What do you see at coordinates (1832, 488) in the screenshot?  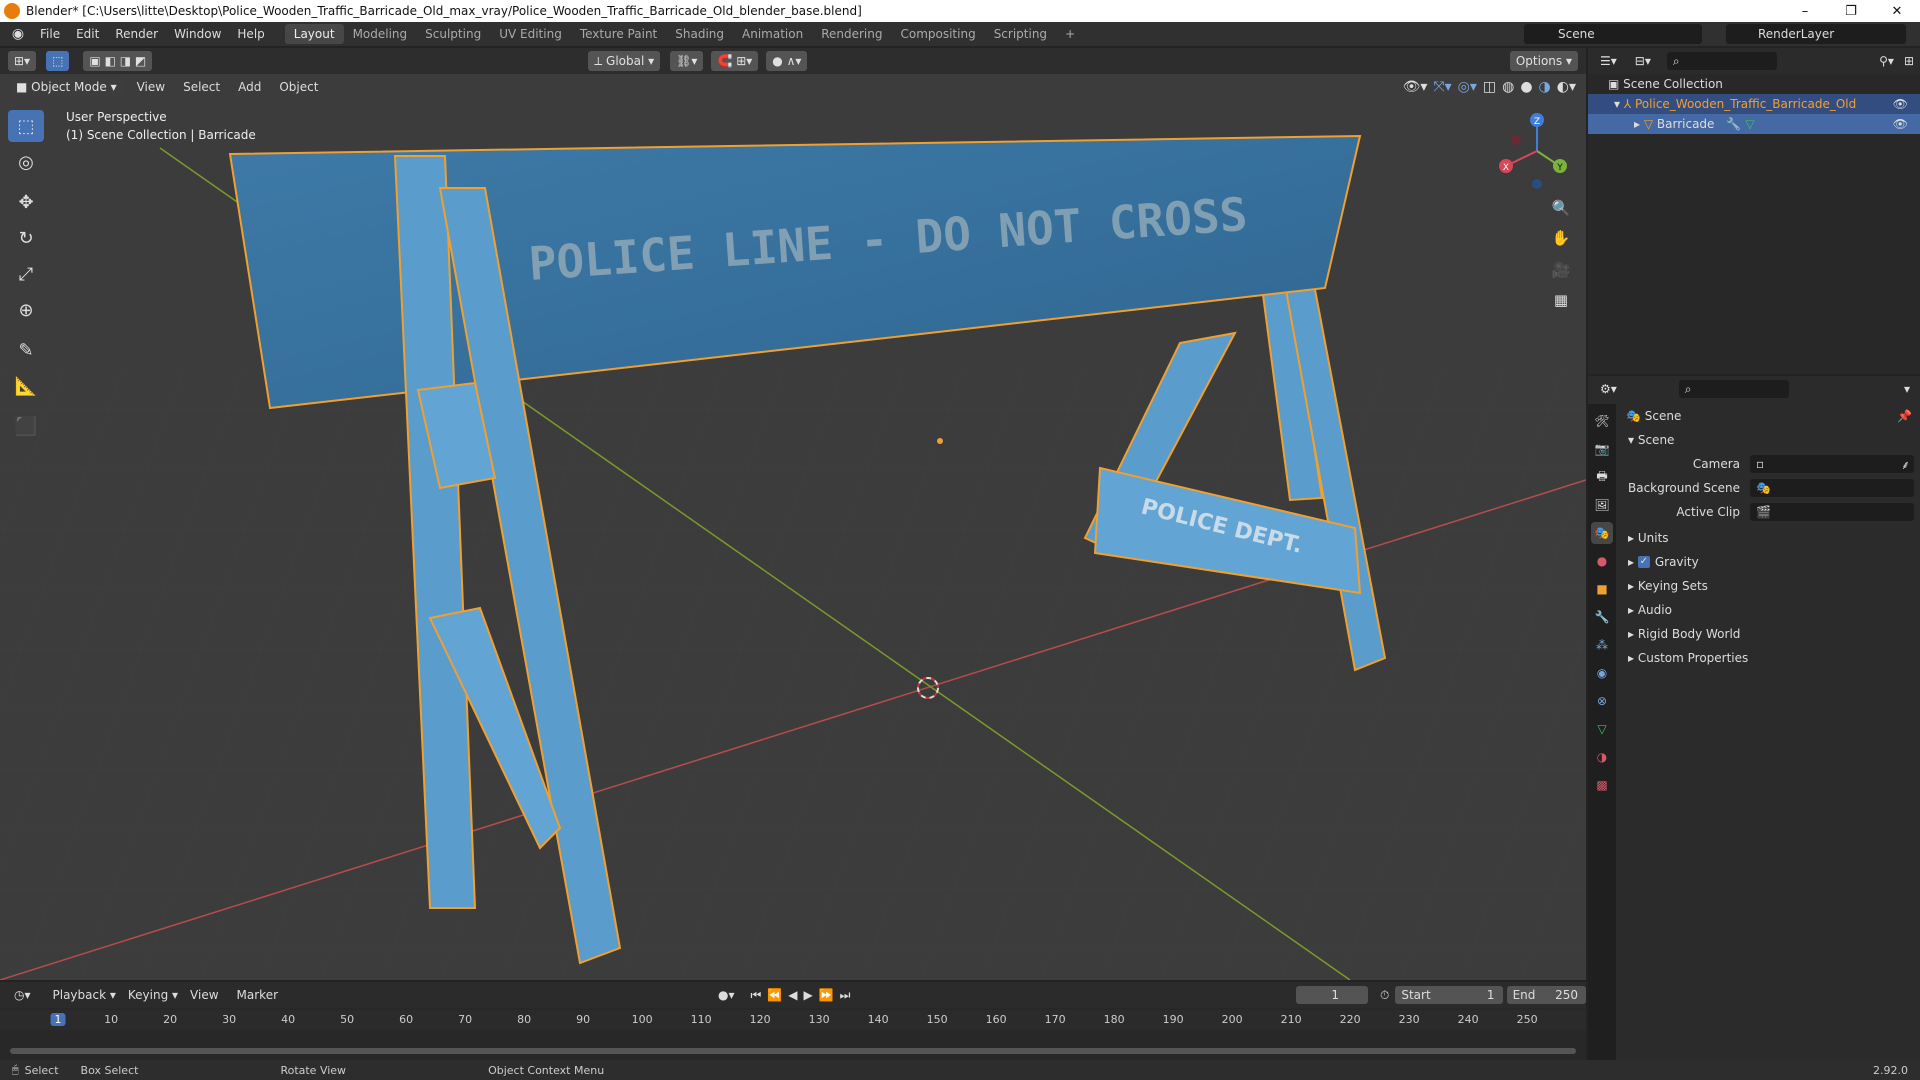 I see `background-scene-field: 🎭` at bounding box center [1832, 488].